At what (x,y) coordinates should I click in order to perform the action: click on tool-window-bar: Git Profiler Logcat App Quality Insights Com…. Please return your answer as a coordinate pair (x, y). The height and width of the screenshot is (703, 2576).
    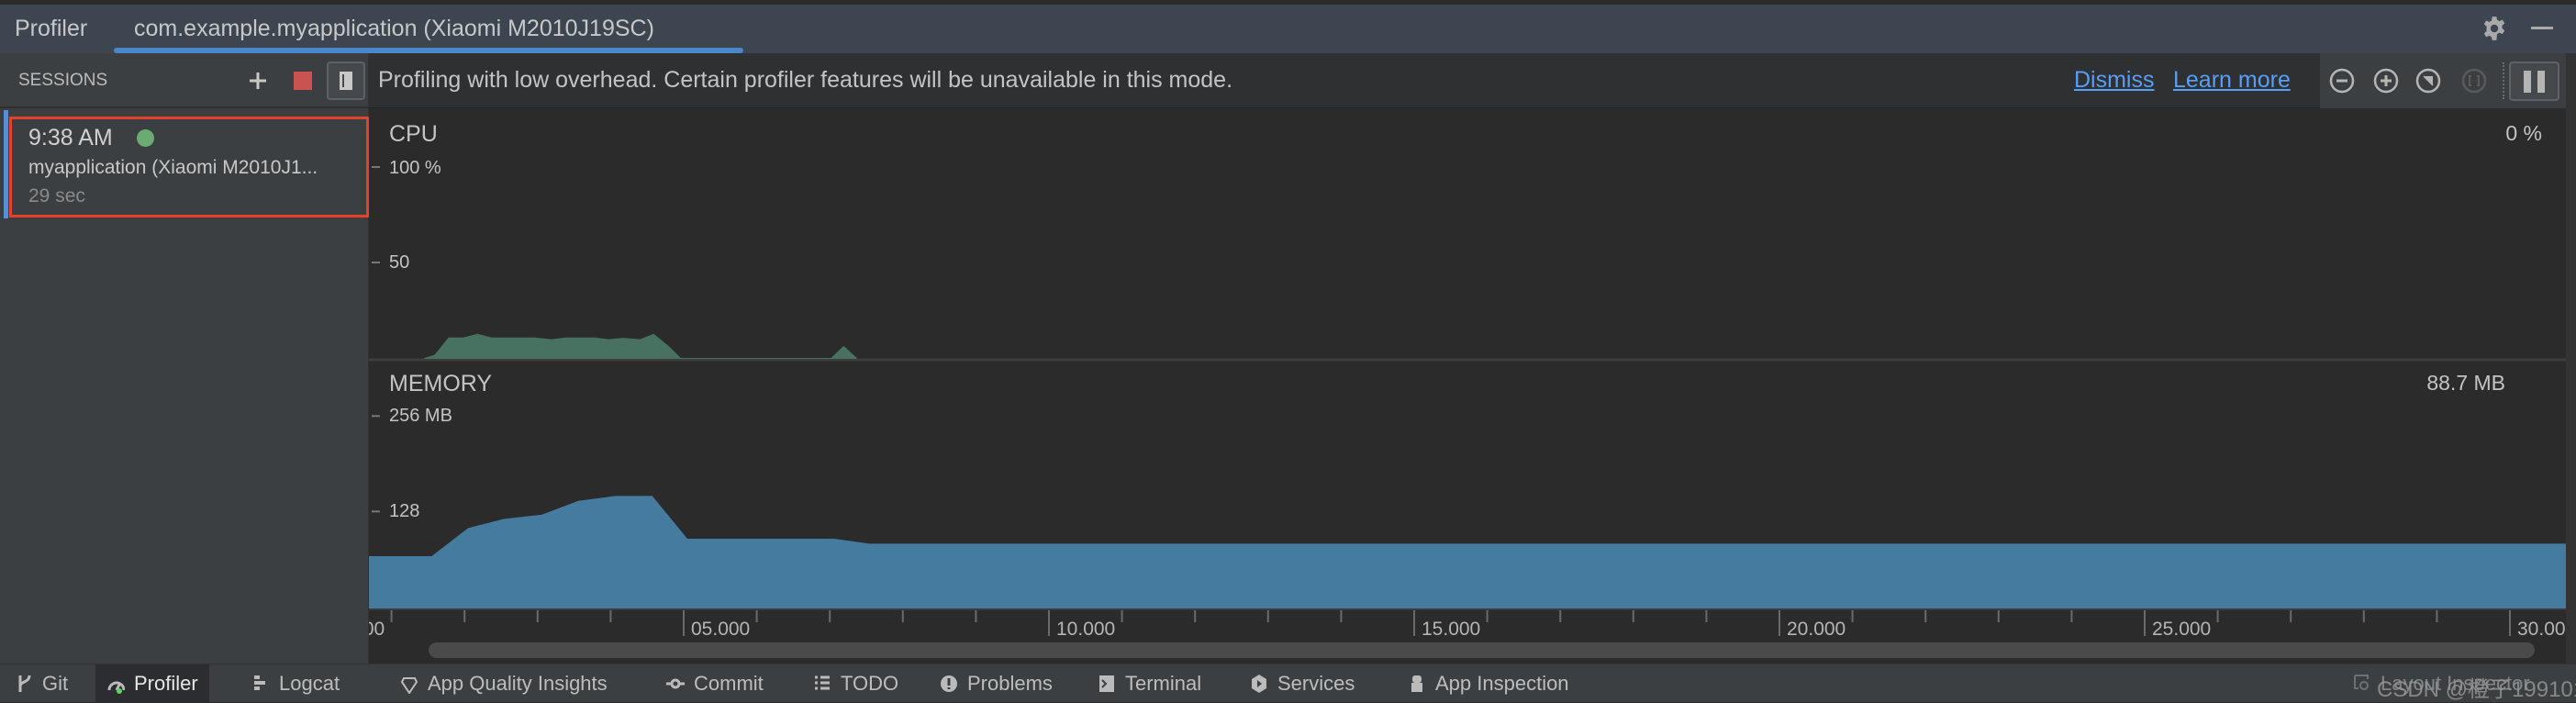
    Looking at the image, I should click on (1288, 683).